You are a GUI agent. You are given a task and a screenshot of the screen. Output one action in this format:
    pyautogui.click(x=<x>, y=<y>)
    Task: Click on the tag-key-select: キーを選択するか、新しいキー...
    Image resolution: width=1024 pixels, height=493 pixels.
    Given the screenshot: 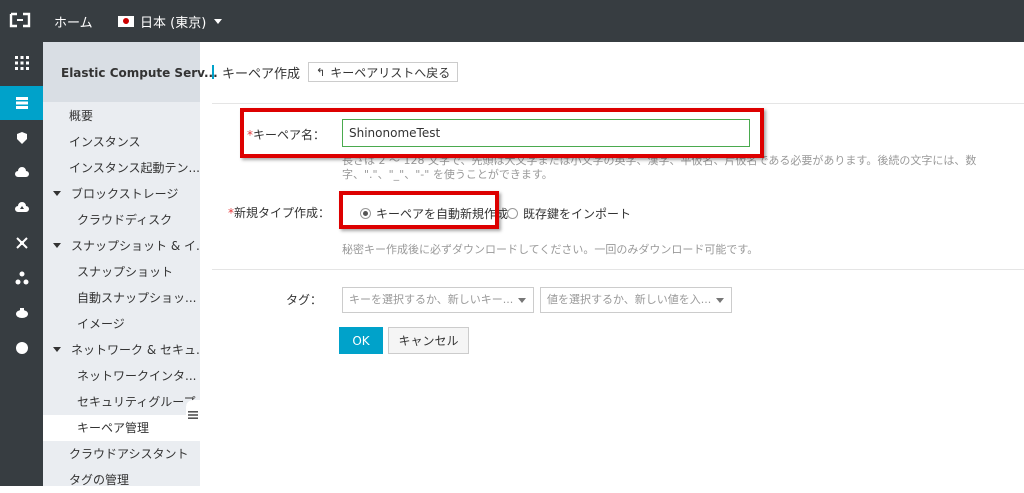 What is the action you would take?
    pyautogui.click(x=438, y=300)
    